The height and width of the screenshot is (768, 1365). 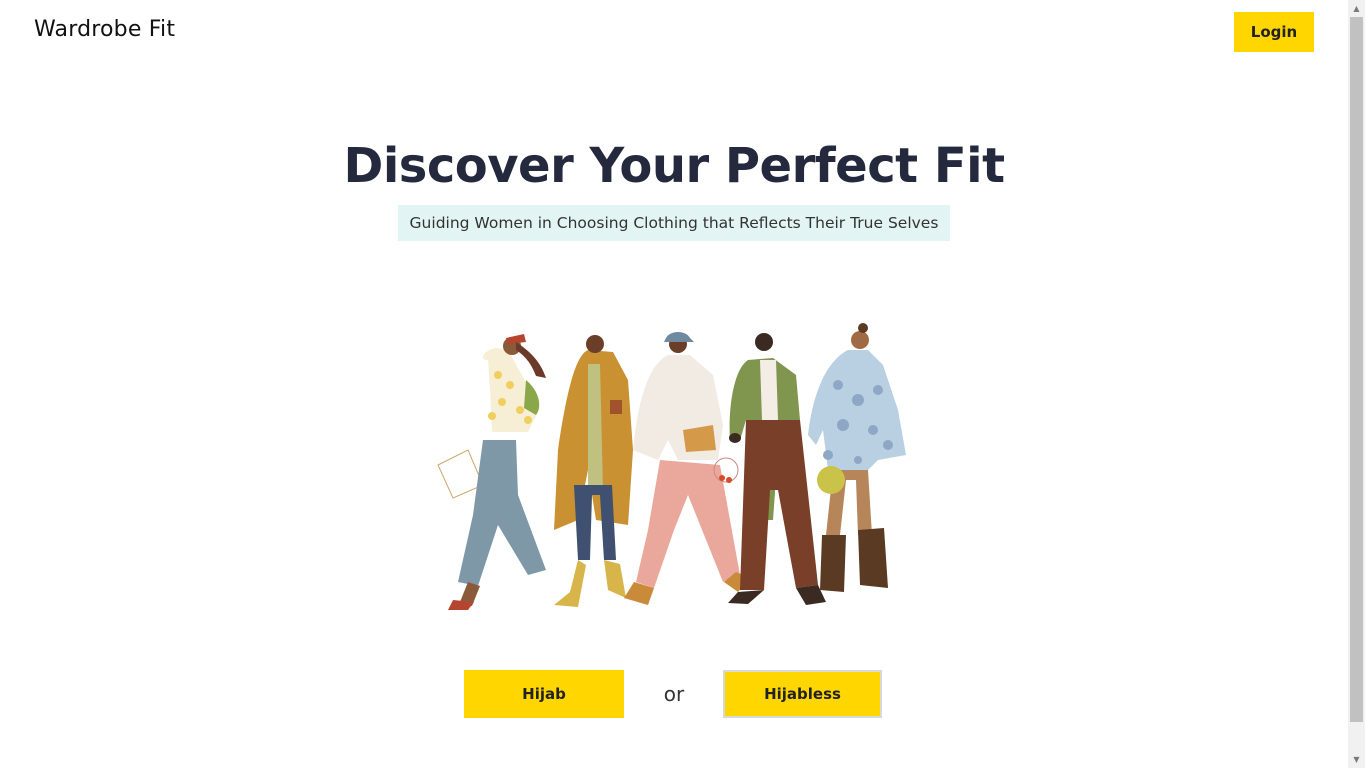 I want to click on login-button: Login, so click(x=1274, y=32).